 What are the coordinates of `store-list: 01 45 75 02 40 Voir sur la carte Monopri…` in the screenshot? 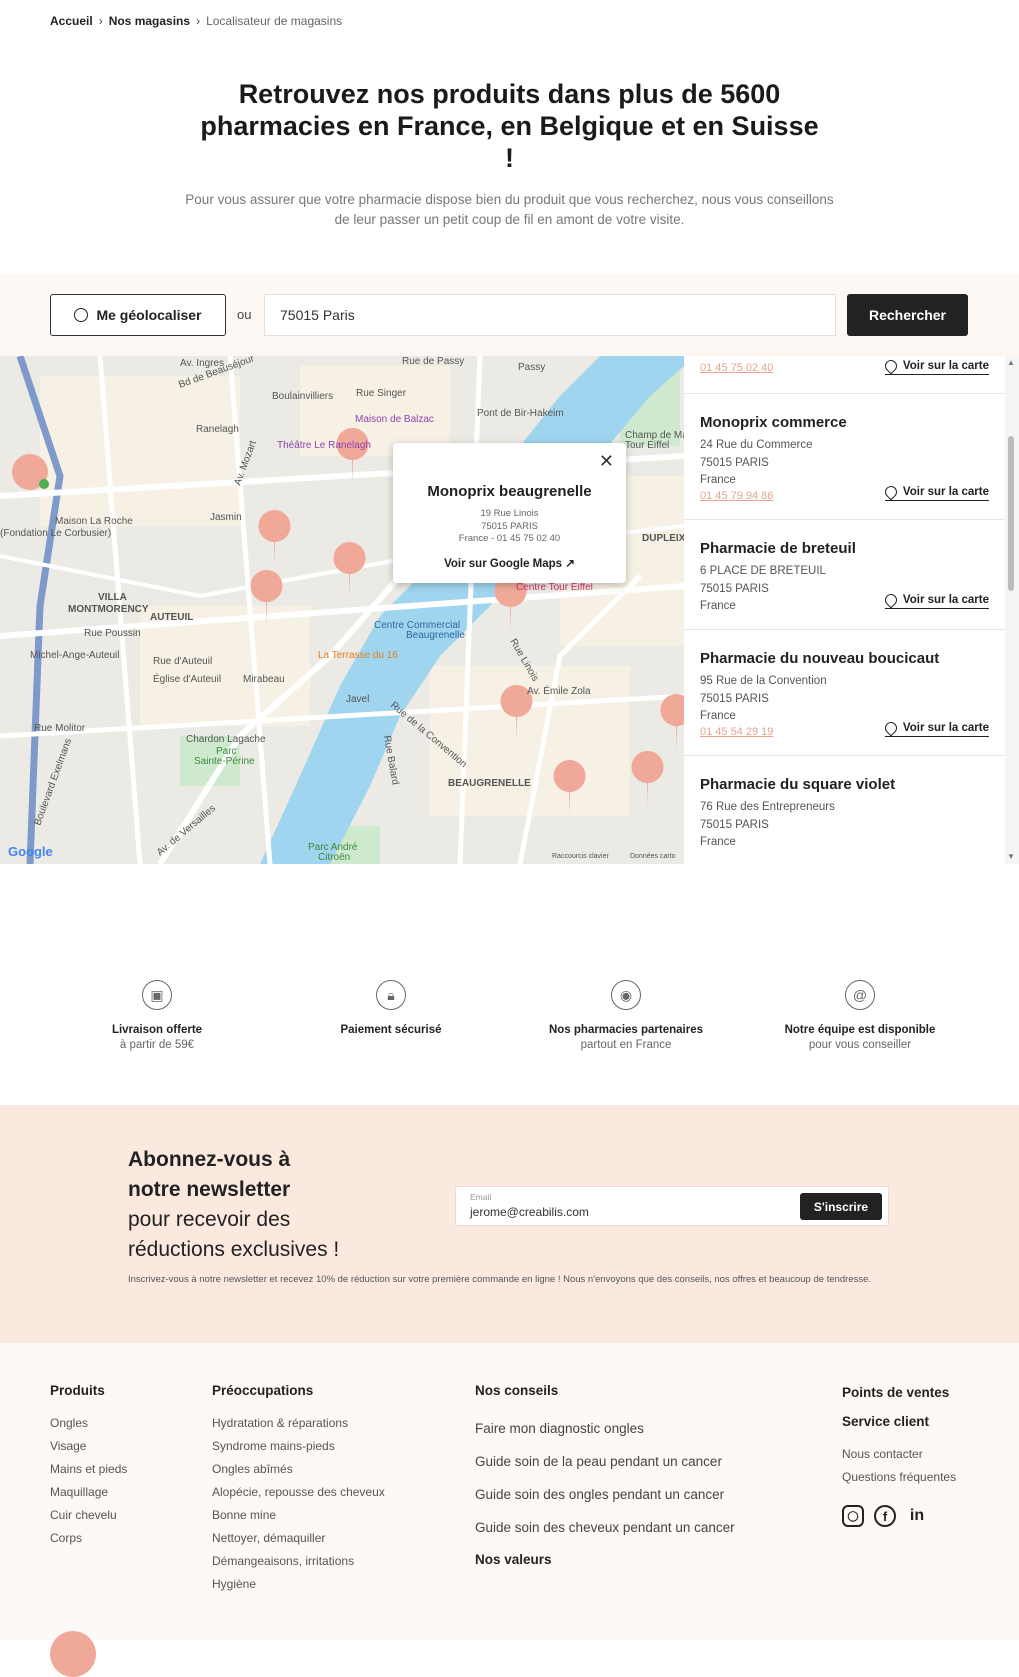 It's located at (851, 610).